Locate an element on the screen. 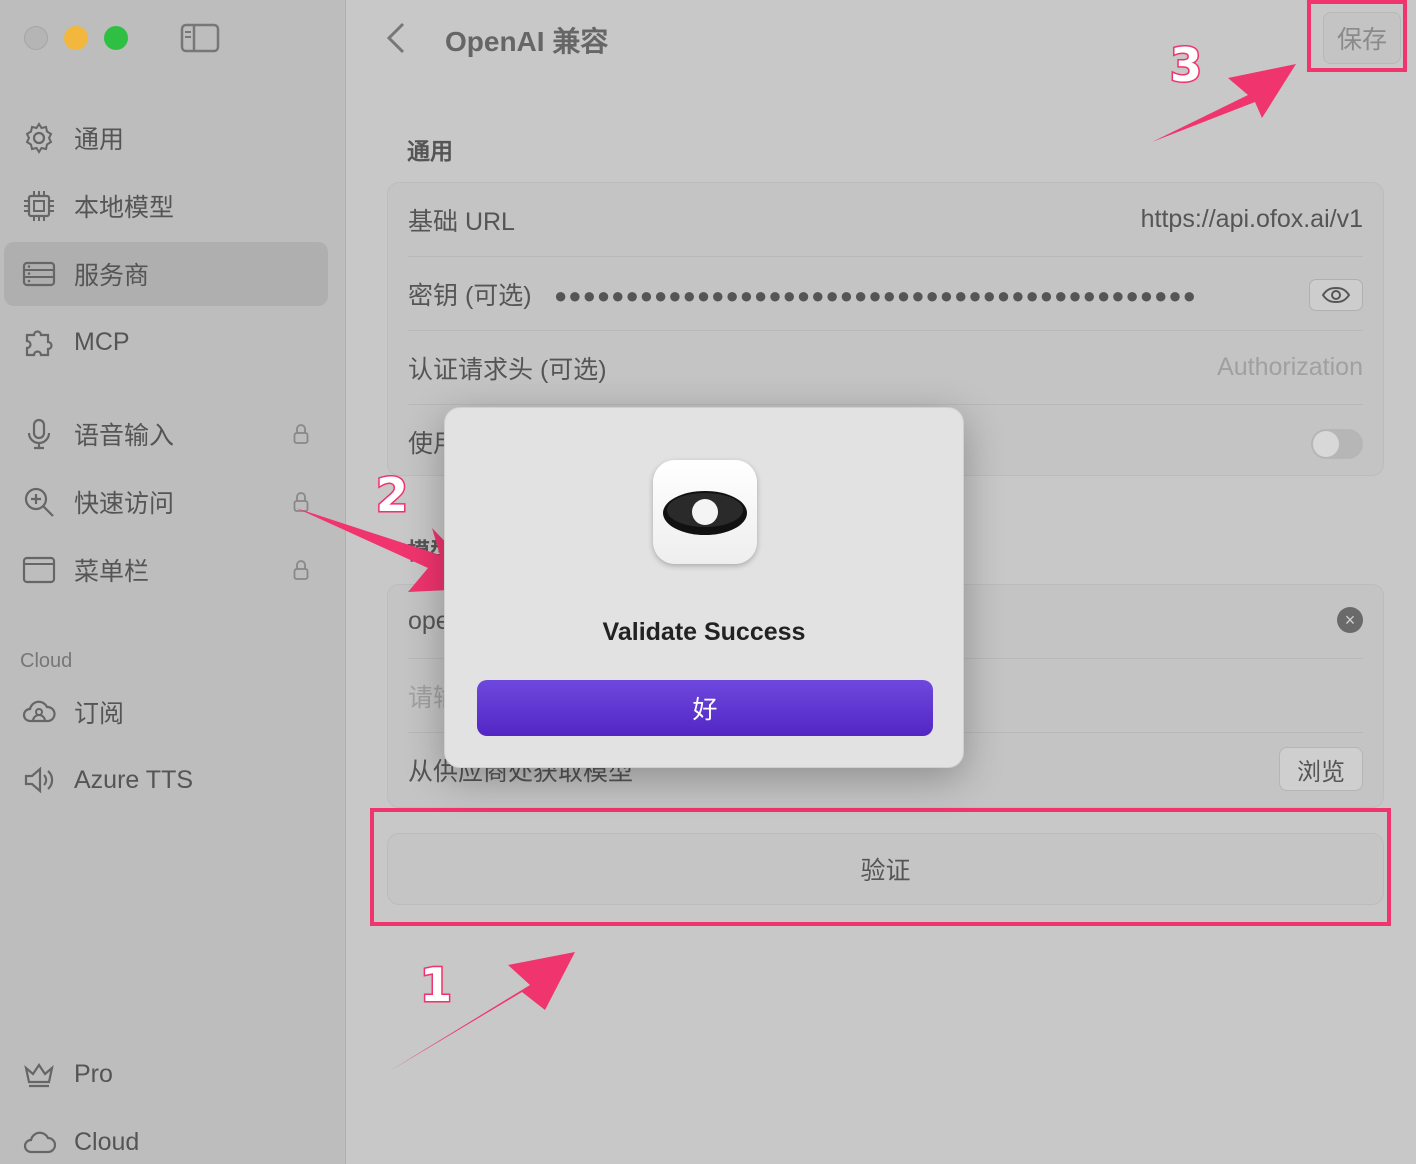 The height and width of the screenshot is (1164, 1416). sidebar-item-label: MCP is located at coordinates (102, 341).